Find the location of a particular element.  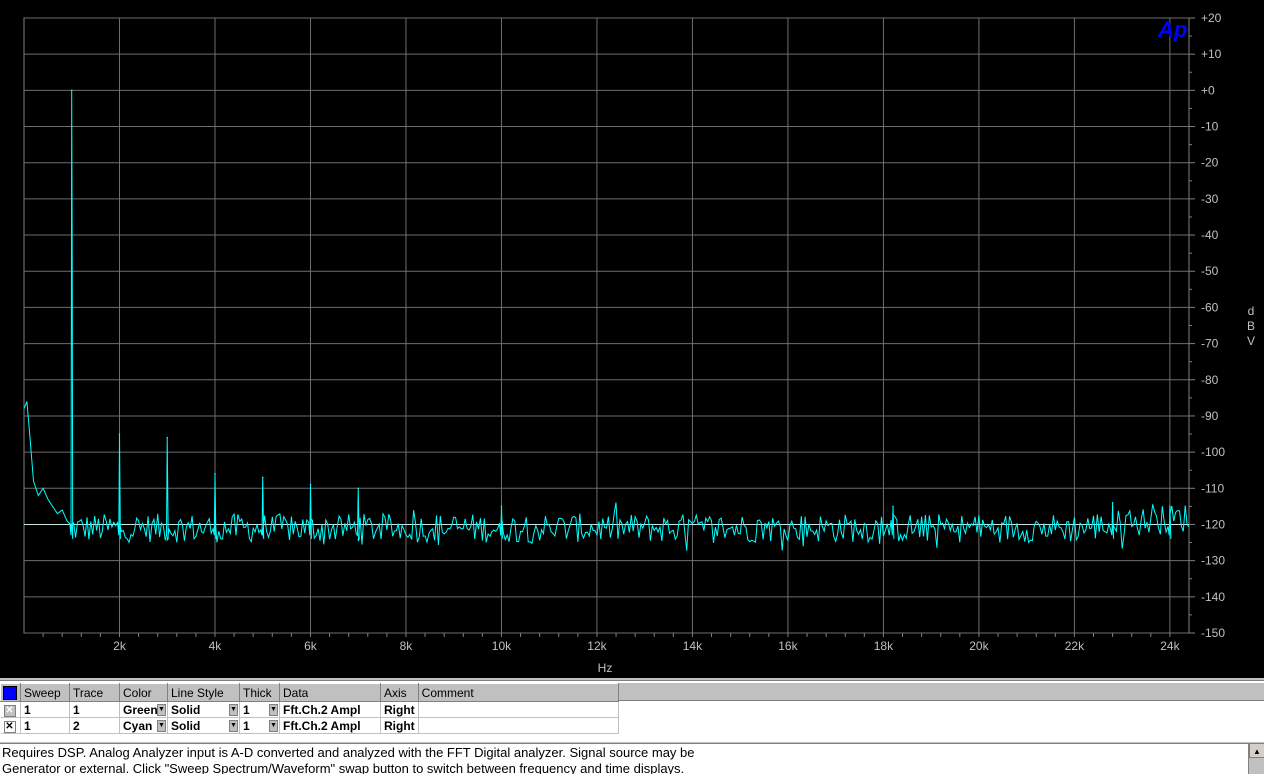

y-tick-label: +0 is located at coordinates (1208, 90).